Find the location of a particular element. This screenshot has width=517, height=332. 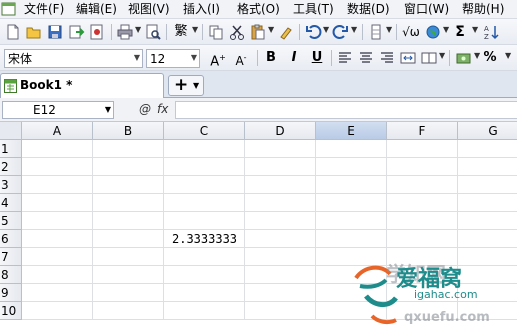

menu-window: 窗口(W) is located at coordinates (426, 9).